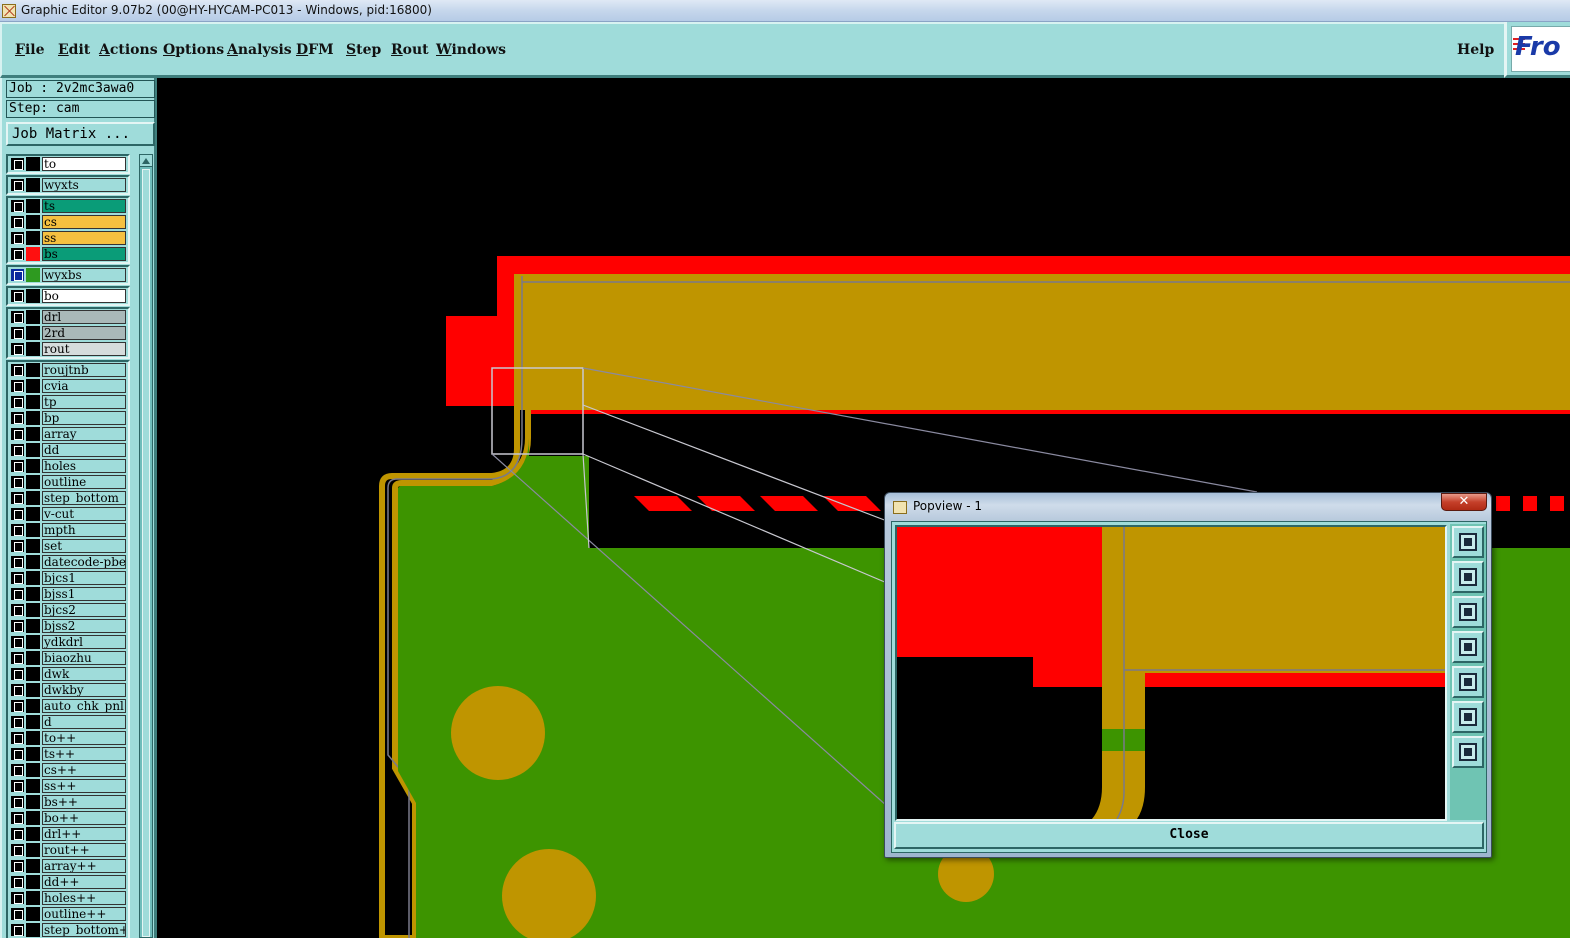 The width and height of the screenshot is (1570, 938). What do you see at coordinates (84, 850) in the screenshot?
I see `layer-name: rout++` at bounding box center [84, 850].